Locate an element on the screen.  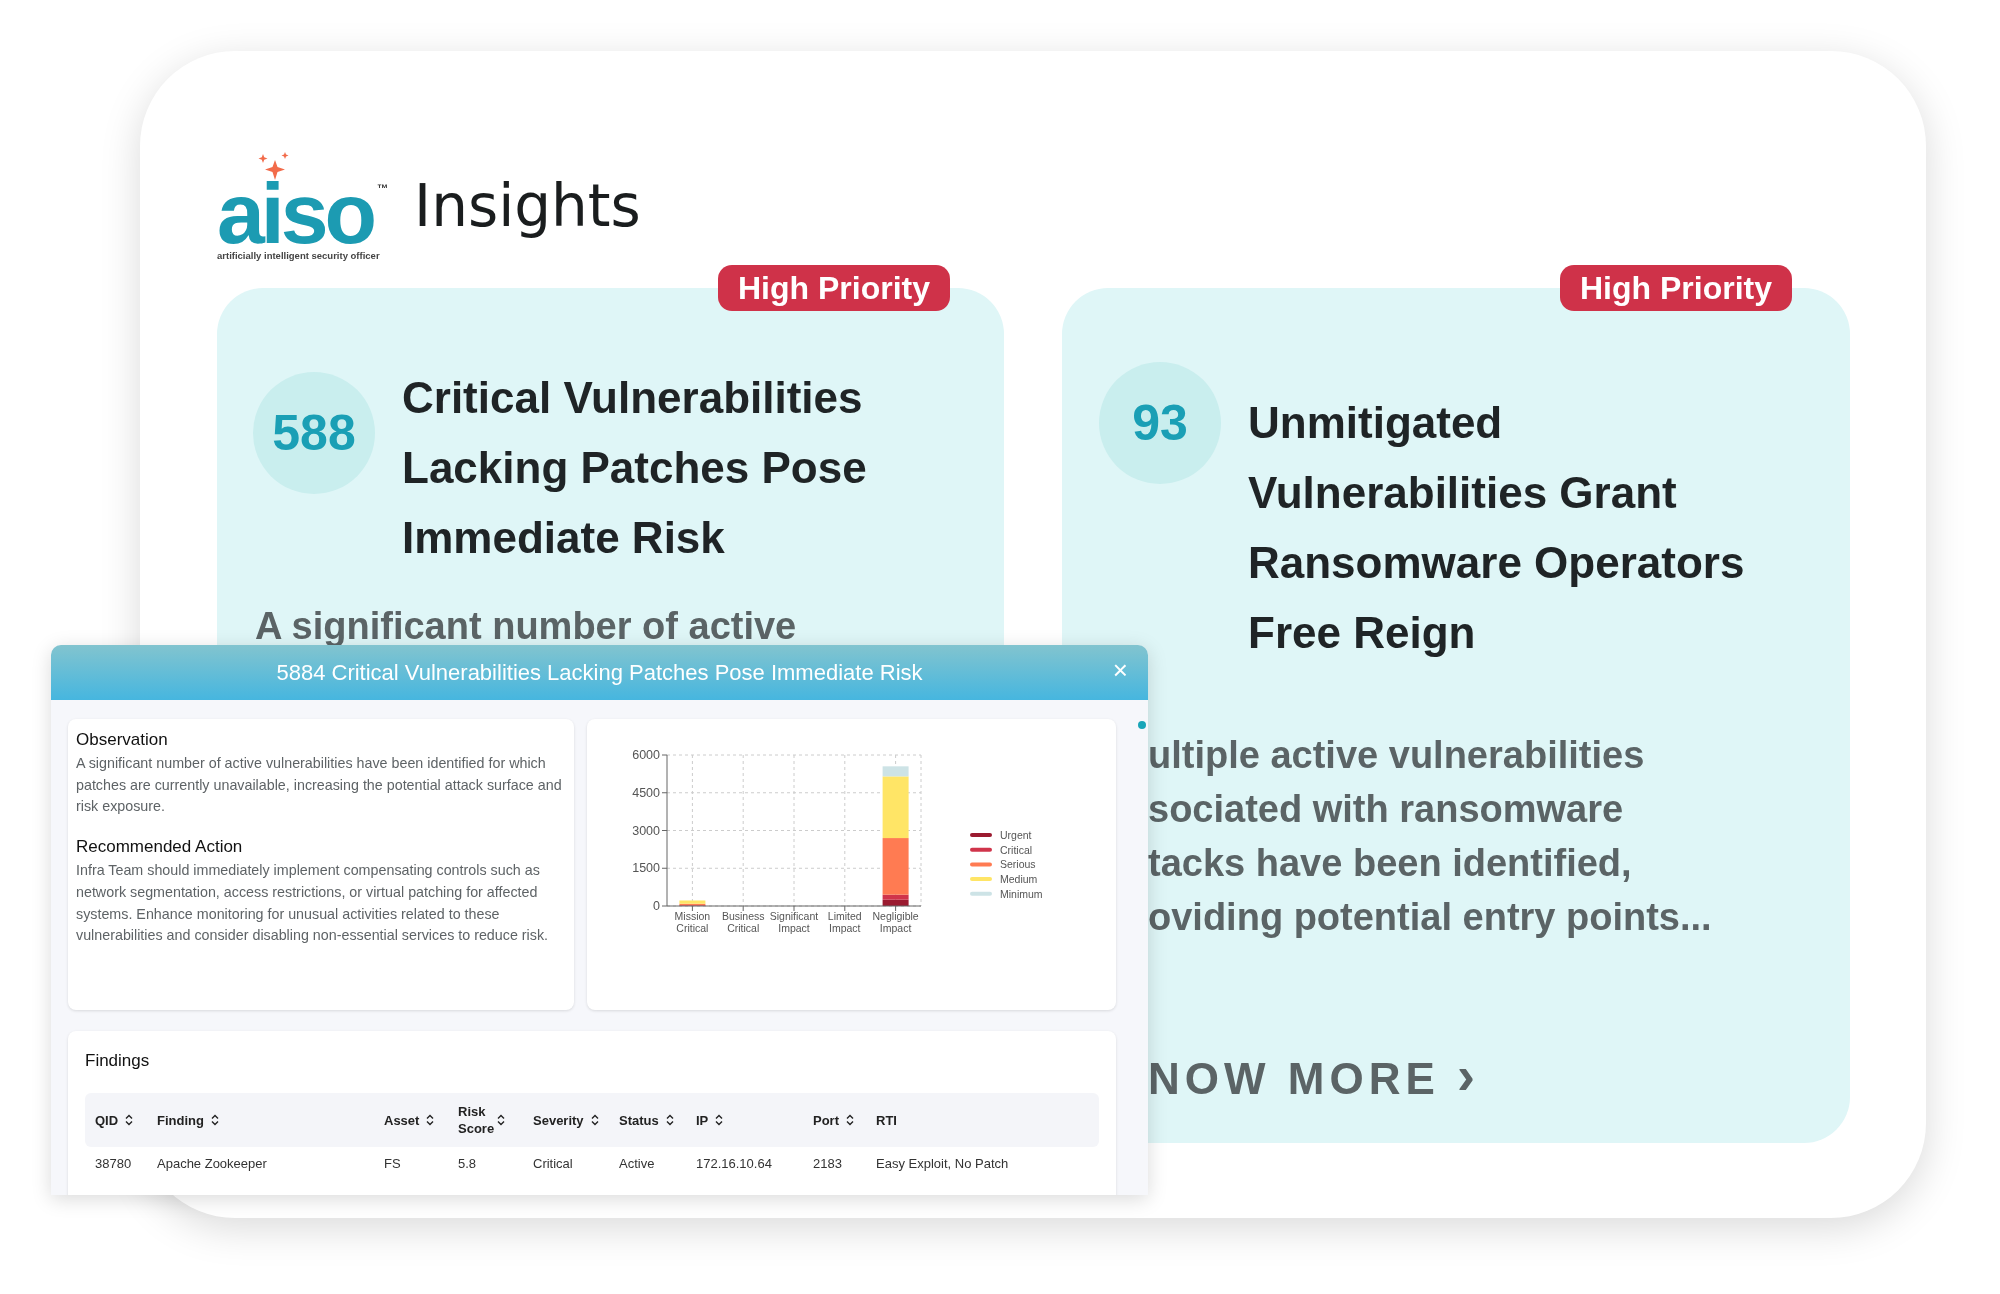
y-tick-label: 0 is located at coordinates (656, 906).